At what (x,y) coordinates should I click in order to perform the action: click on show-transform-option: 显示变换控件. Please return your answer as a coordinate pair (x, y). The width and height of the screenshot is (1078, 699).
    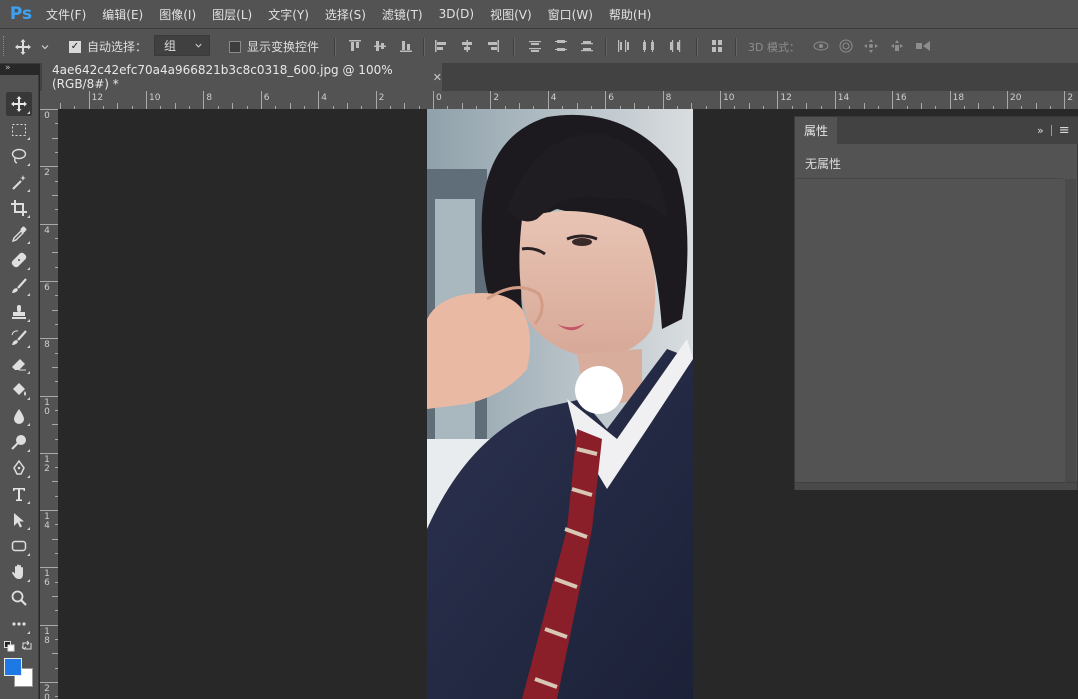
    Looking at the image, I should click on (274, 46).